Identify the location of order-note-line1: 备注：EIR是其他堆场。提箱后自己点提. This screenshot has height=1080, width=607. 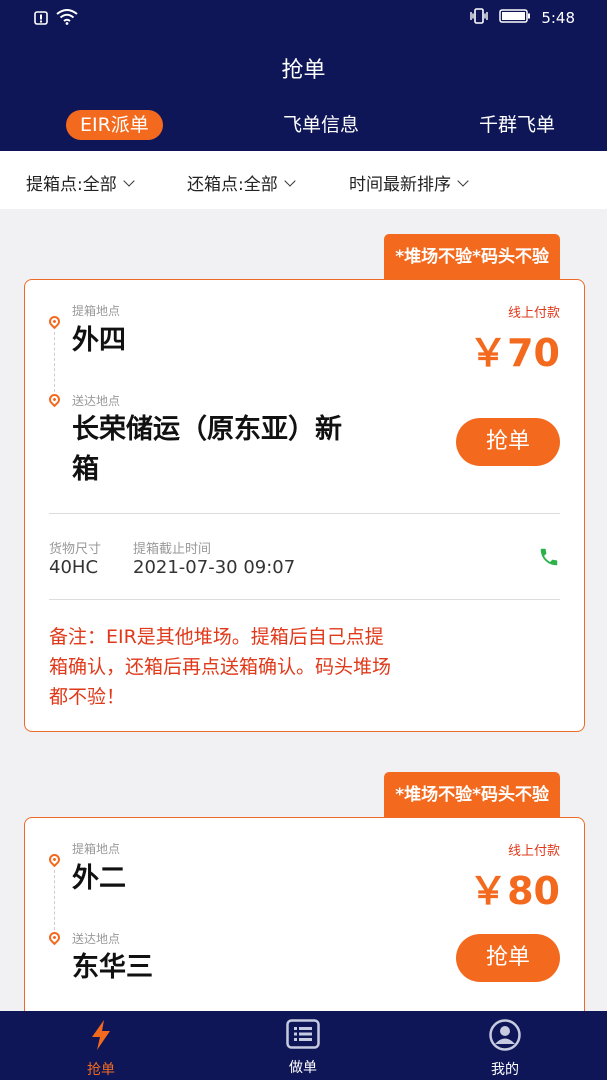
(216, 637).